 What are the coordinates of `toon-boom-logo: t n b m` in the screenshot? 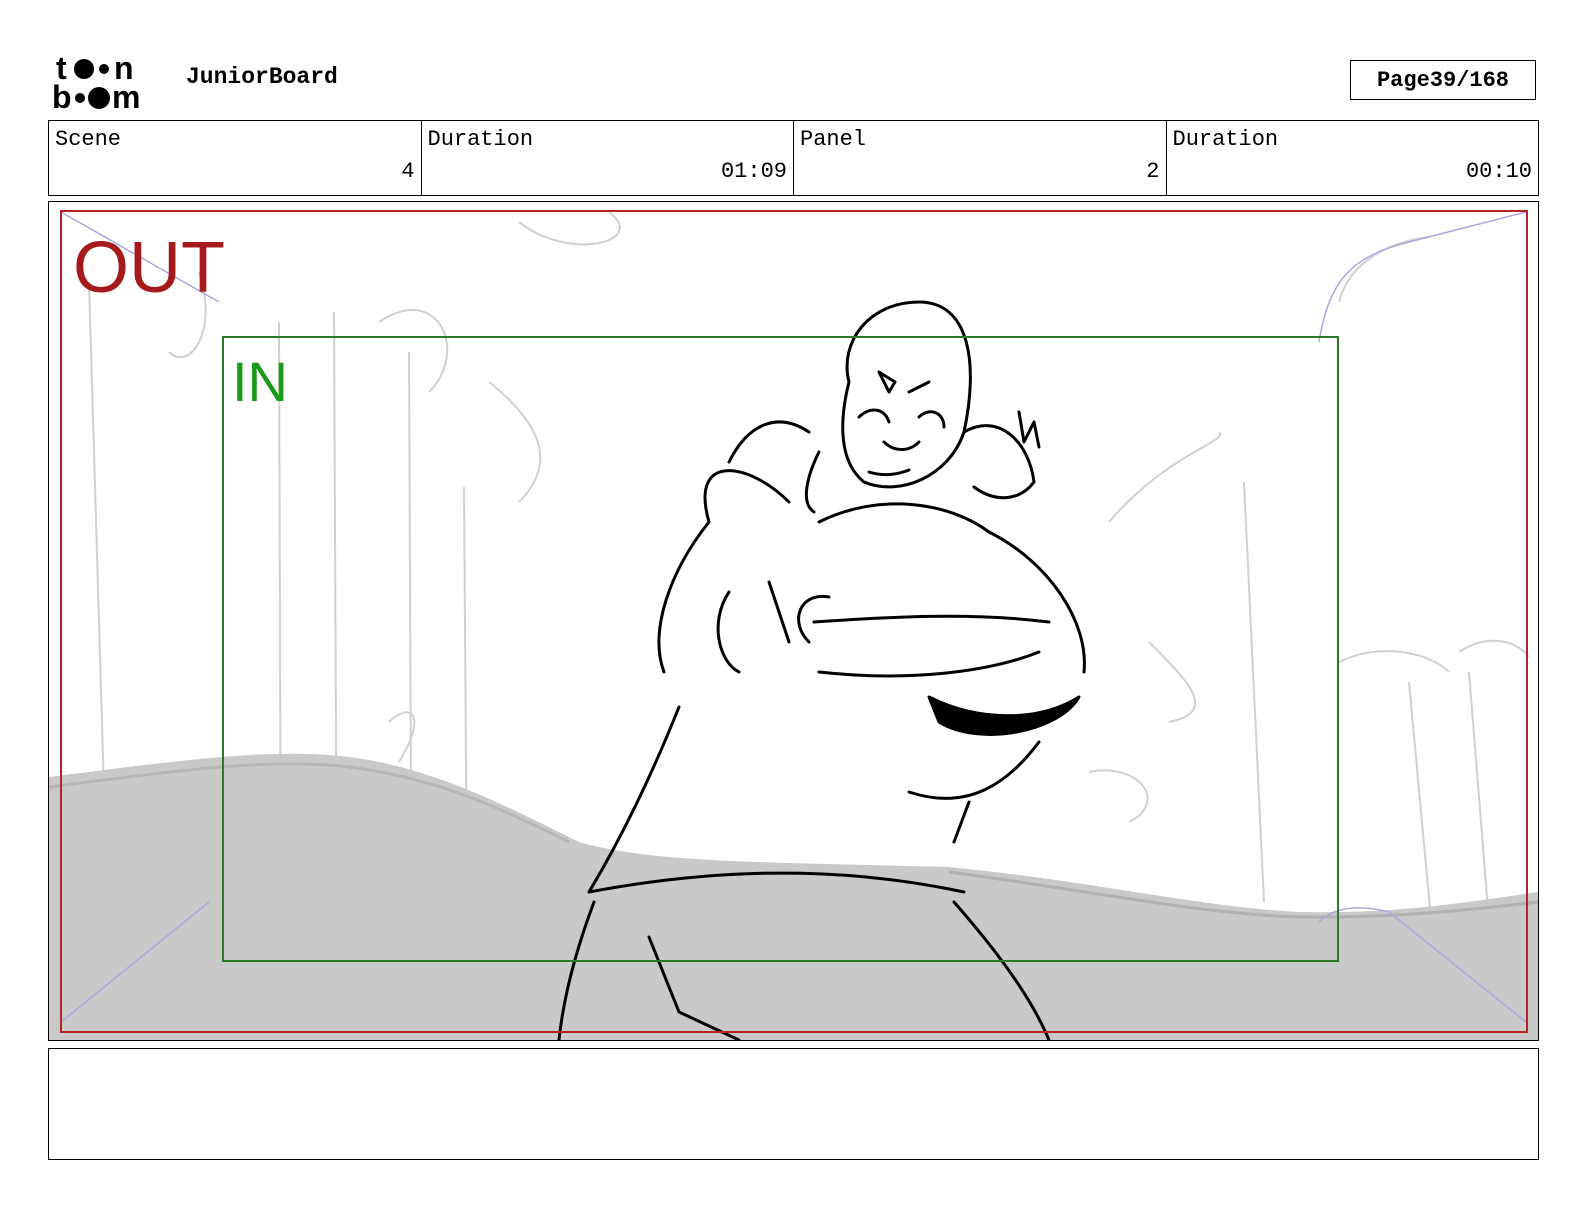 It's located at (108, 82).